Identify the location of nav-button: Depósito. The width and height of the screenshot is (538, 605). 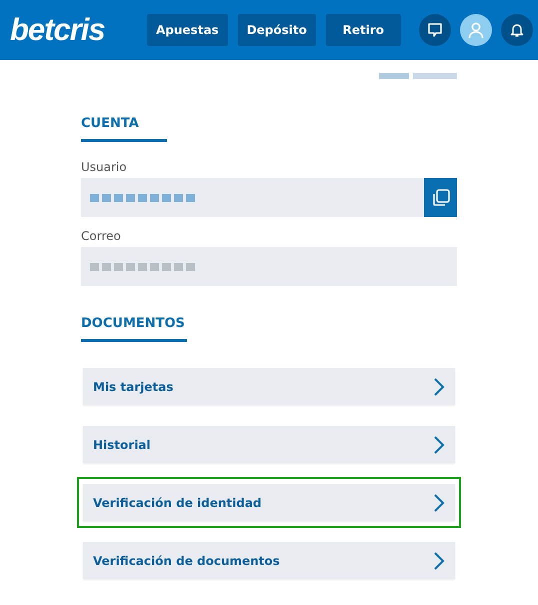
(277, 30).